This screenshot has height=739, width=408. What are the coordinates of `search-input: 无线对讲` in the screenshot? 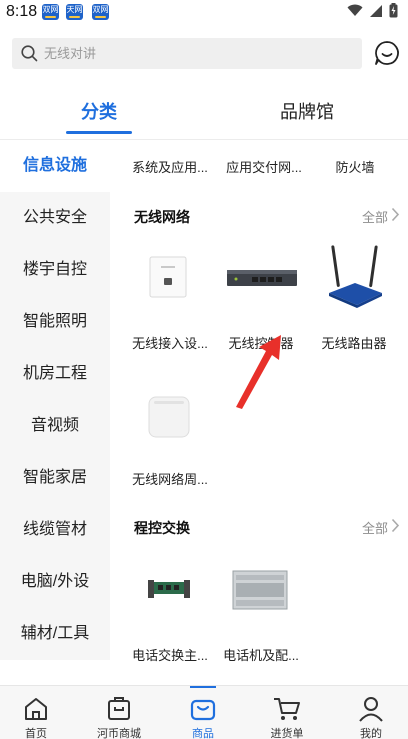 It's located at (70, 53).